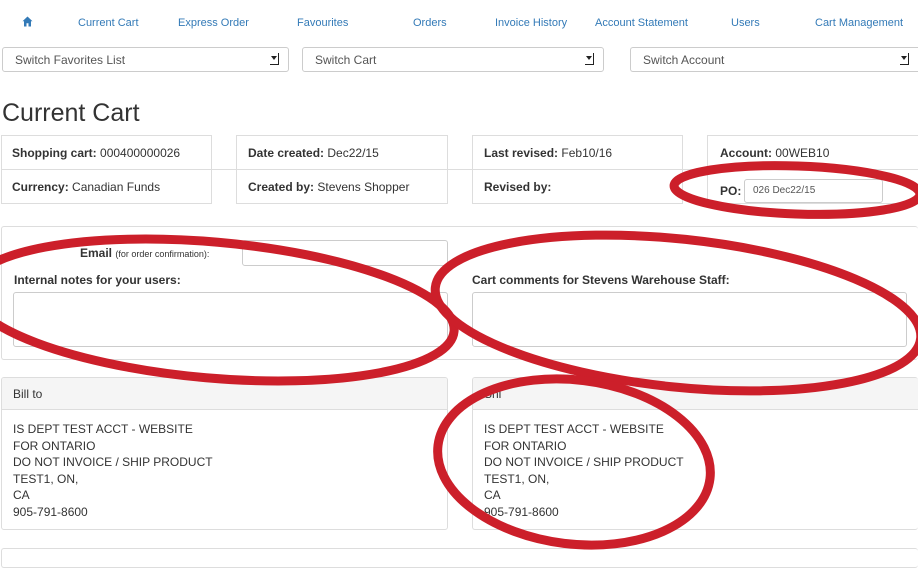 The image size is (918, 568). I want to click on shopping-cart-info: Shopping cart: 000400000026, so click(96, 153).